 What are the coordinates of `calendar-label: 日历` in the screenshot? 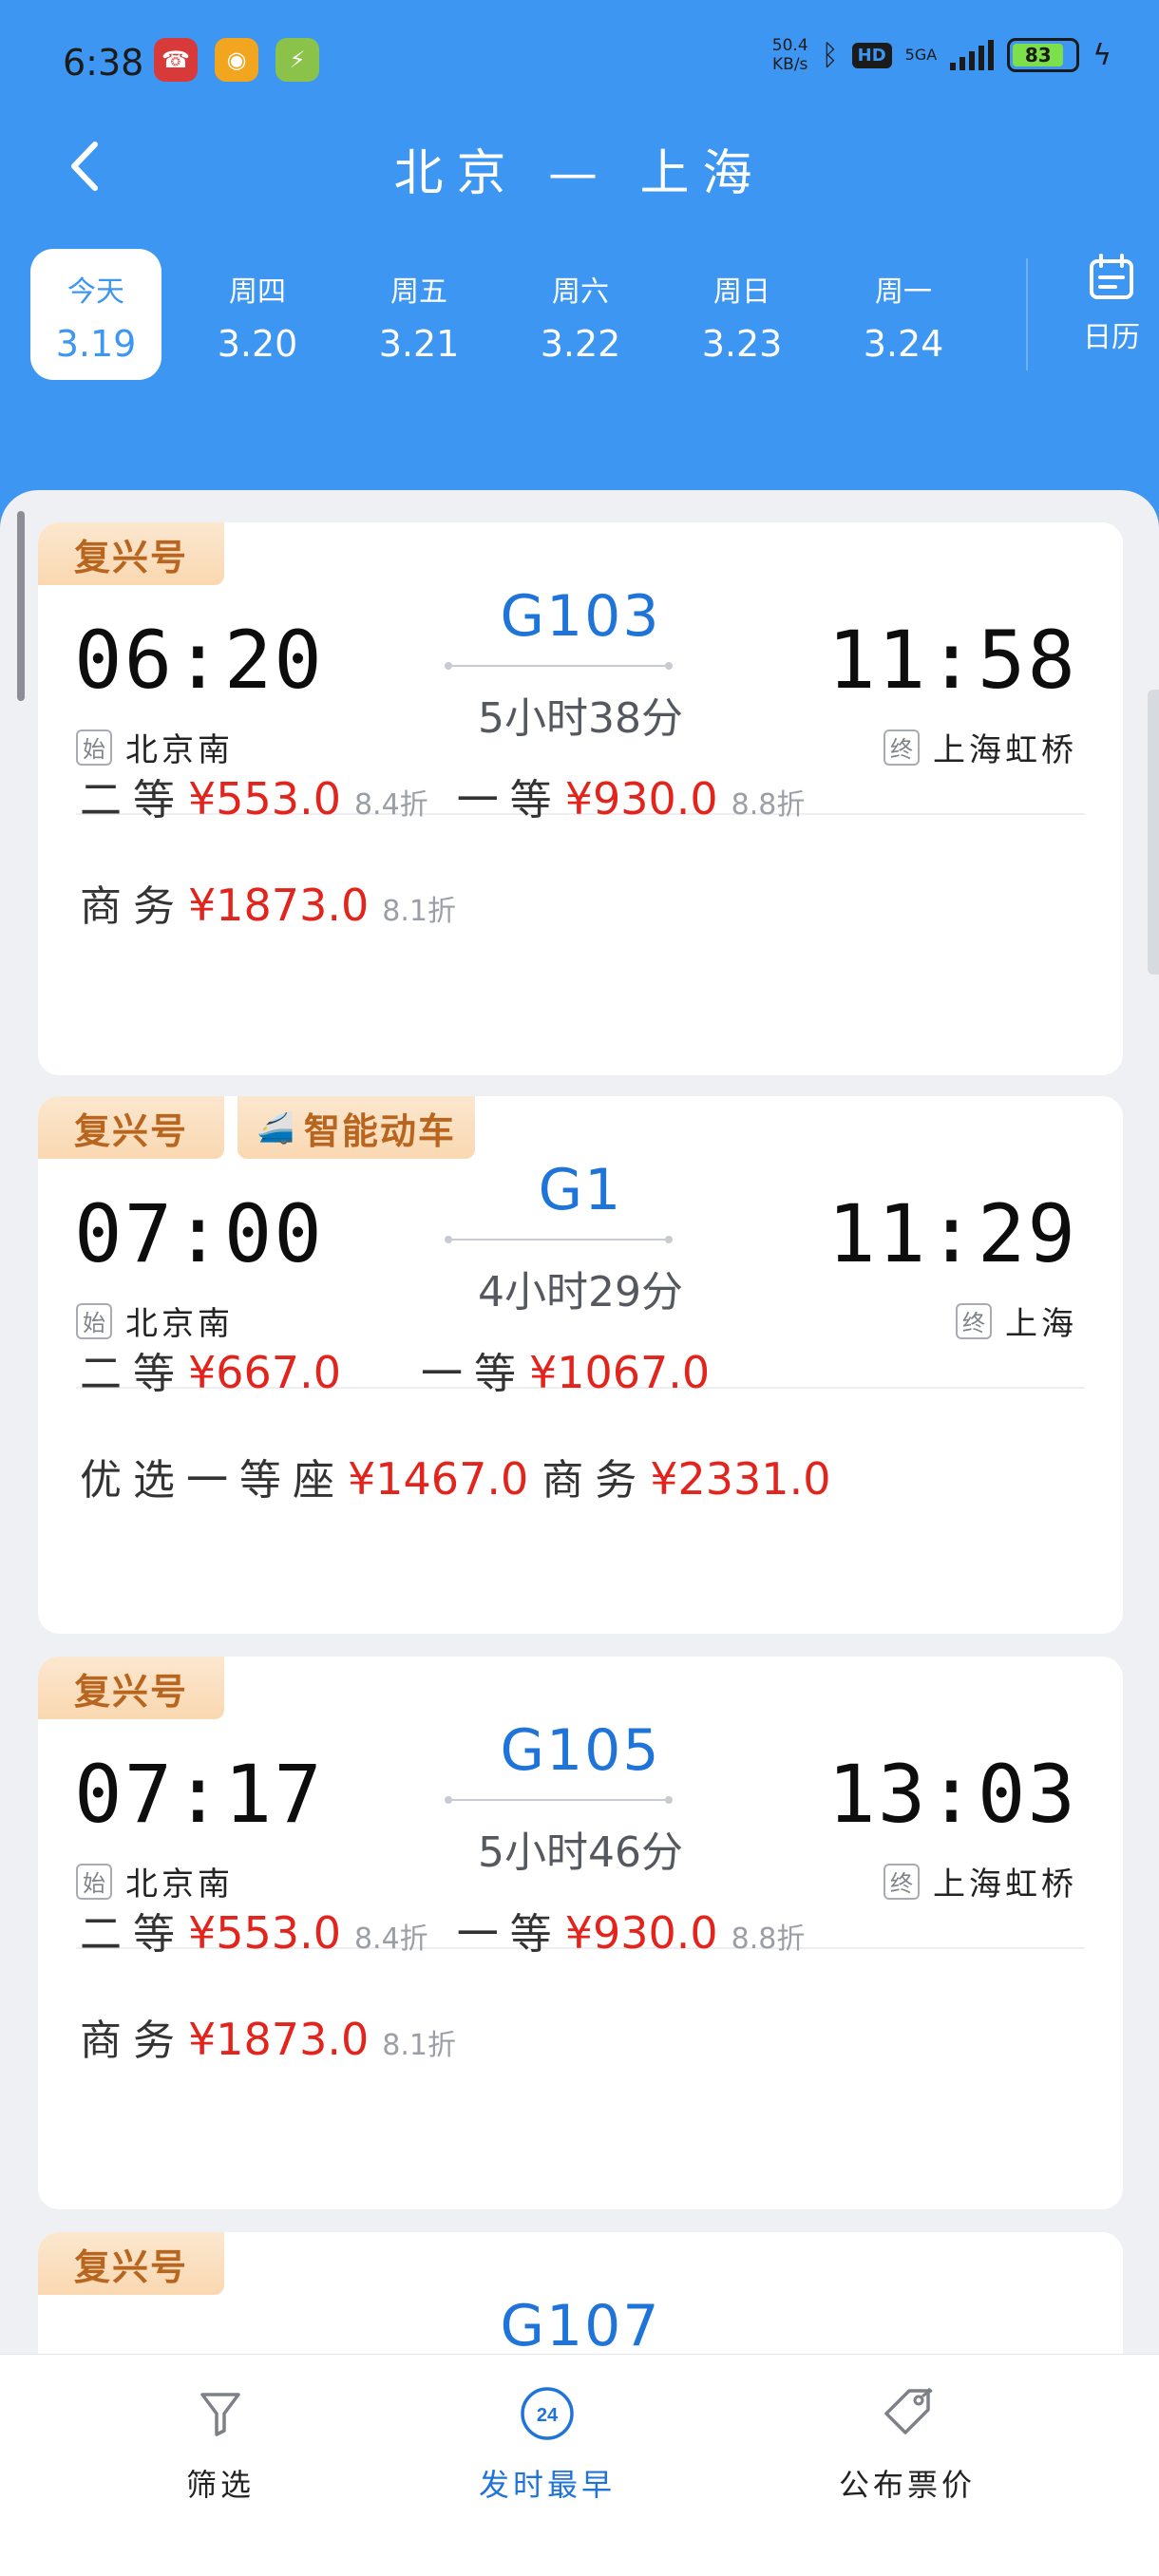 It's located at (1111, 337).